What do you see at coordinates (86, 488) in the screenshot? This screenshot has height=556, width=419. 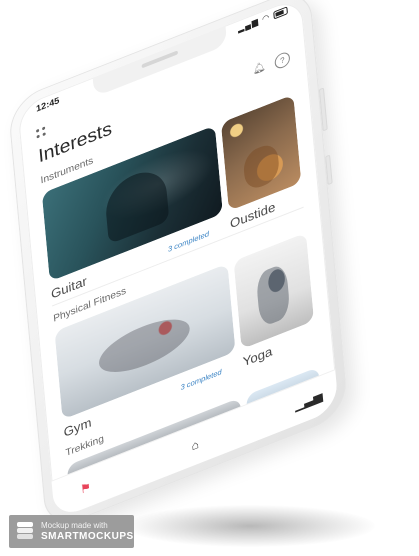 I see `flag-icon: ⚑` at bounding box center [86, 488].